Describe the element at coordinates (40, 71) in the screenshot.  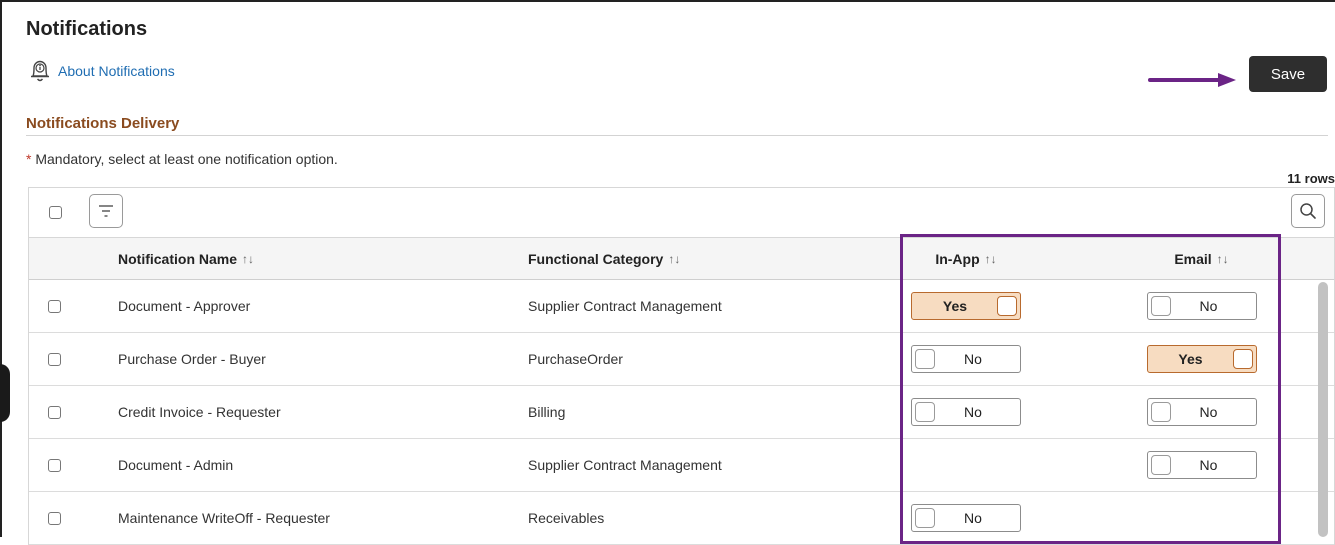
I see `bell-info-icon` at that location.